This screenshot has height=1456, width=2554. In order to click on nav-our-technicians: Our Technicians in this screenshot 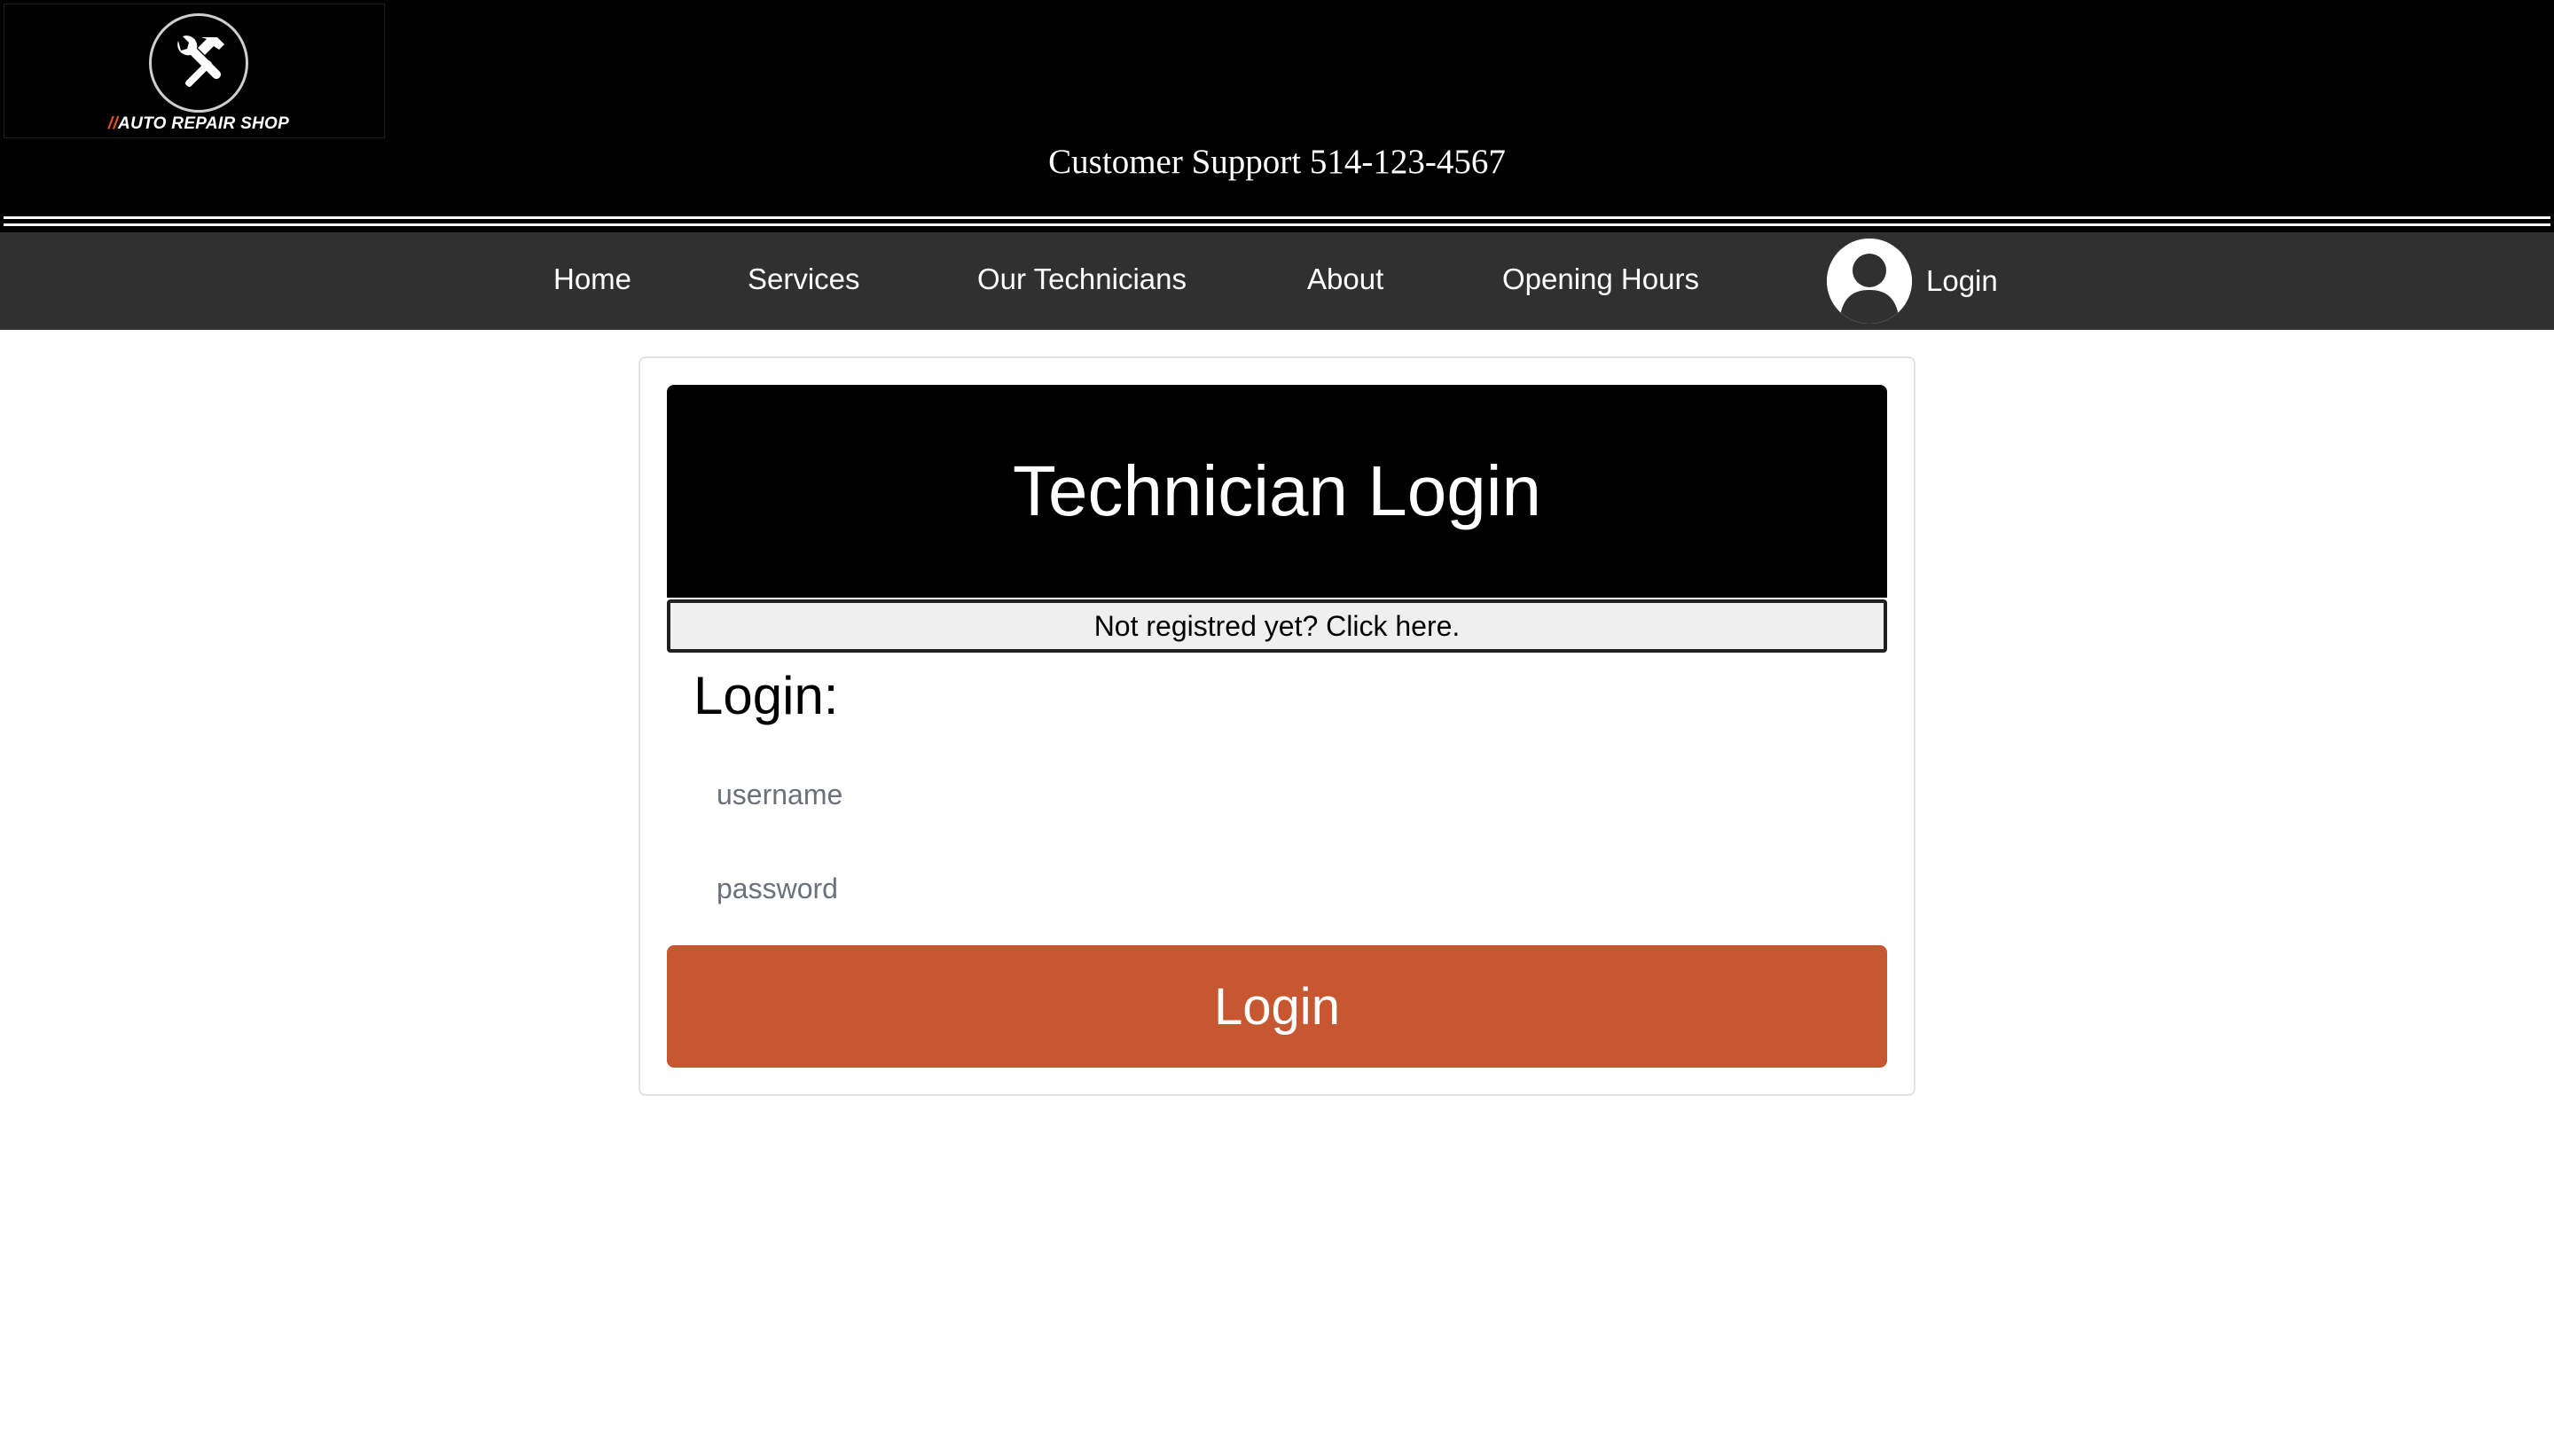, I will do `click(1082, 281)`.